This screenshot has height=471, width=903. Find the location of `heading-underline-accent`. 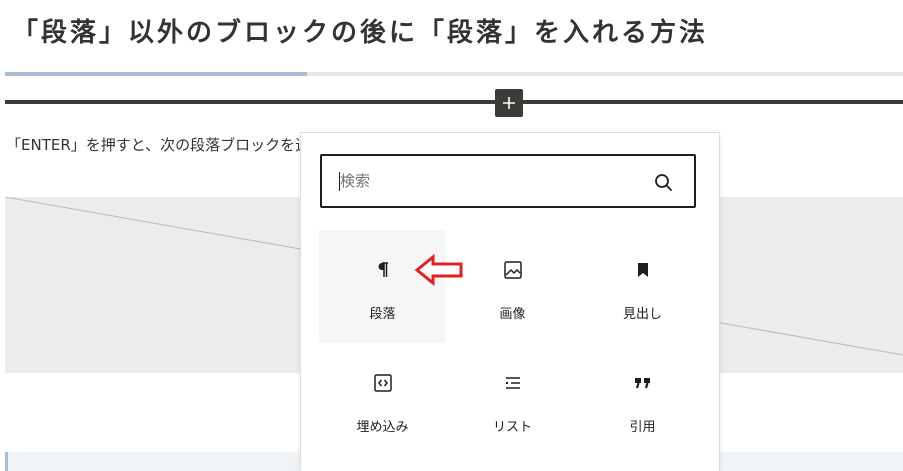

heading-underline-accent is located at coordinates (156, 74).